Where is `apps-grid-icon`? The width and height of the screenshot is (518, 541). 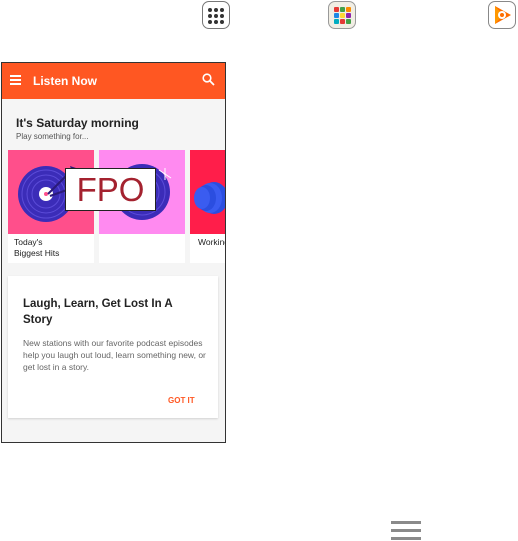
apps-grid-icon is located at coordinates (216, 15).